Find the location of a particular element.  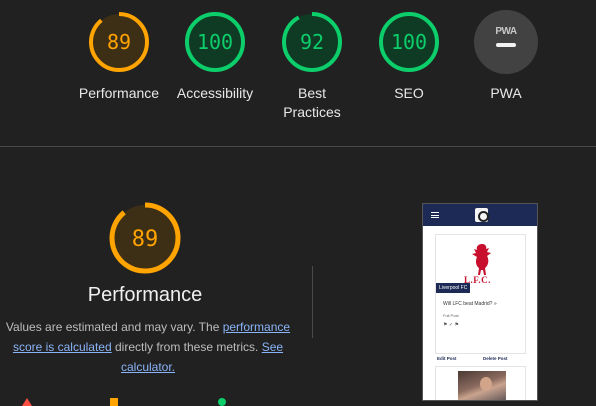

post-tag: Liverpool FC is located at coordinates (453, 288).